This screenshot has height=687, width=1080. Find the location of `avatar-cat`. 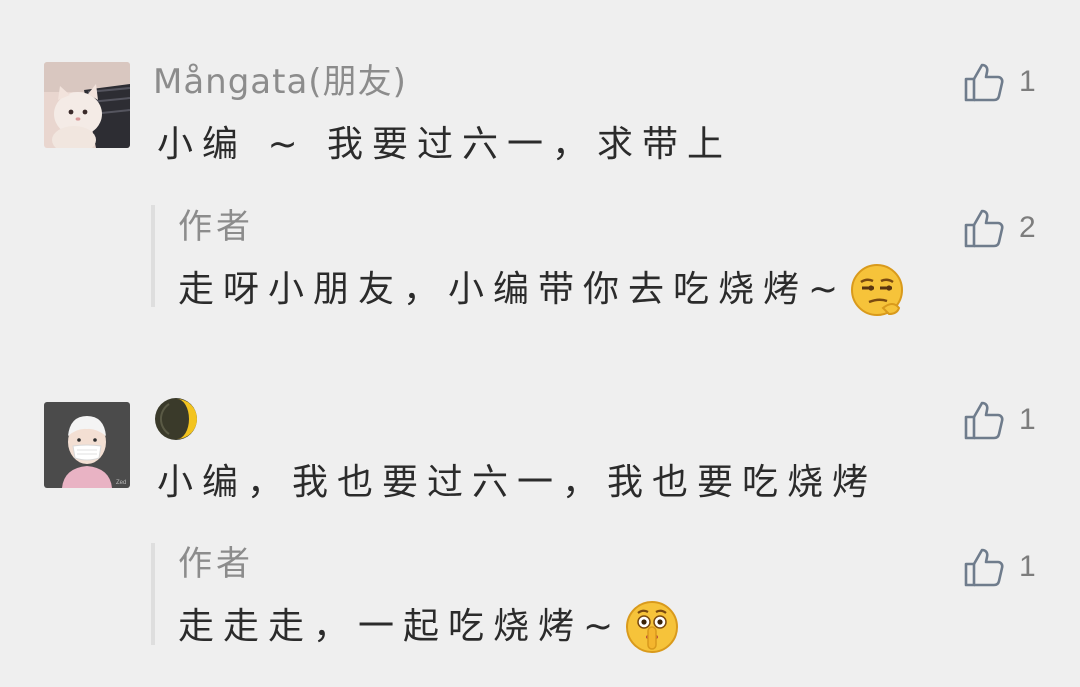

avatar-cat is located at coordinates (87, 105).